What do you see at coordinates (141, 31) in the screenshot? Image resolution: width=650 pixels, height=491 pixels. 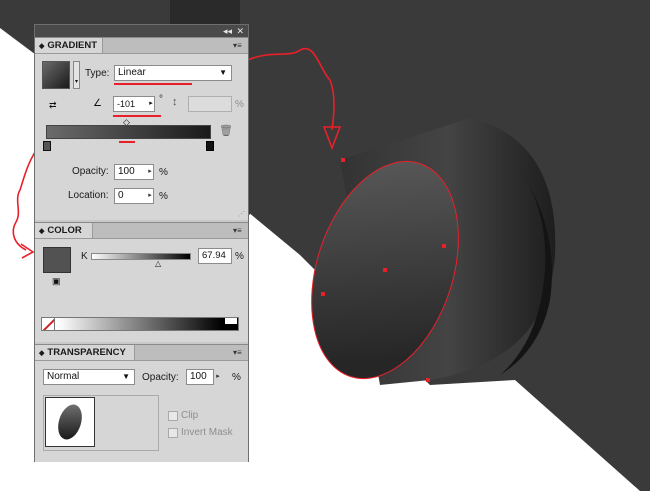 I see `panel-titlebar: ◂◂ ✕` at bounding box center [141, 31].